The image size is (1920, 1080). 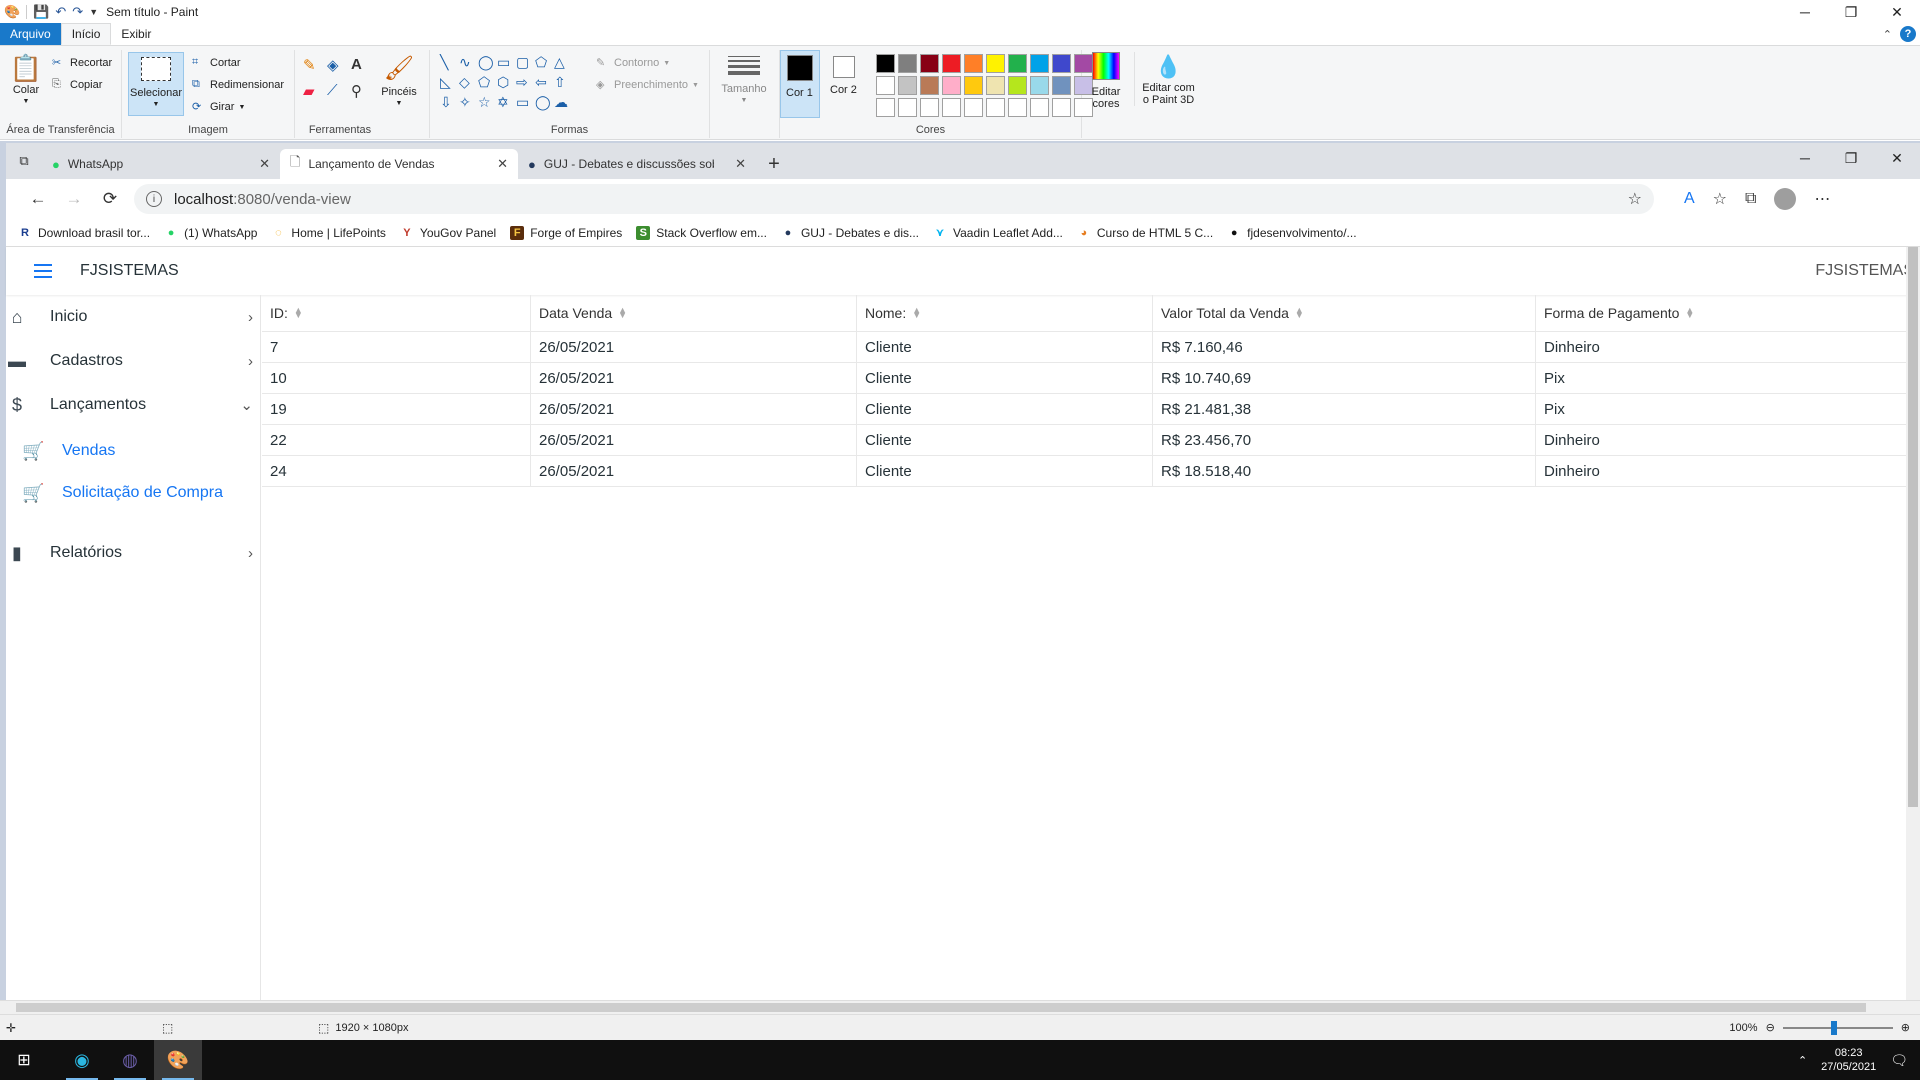 I want to click on page-scrollbar, so click(x=1913, y=624).